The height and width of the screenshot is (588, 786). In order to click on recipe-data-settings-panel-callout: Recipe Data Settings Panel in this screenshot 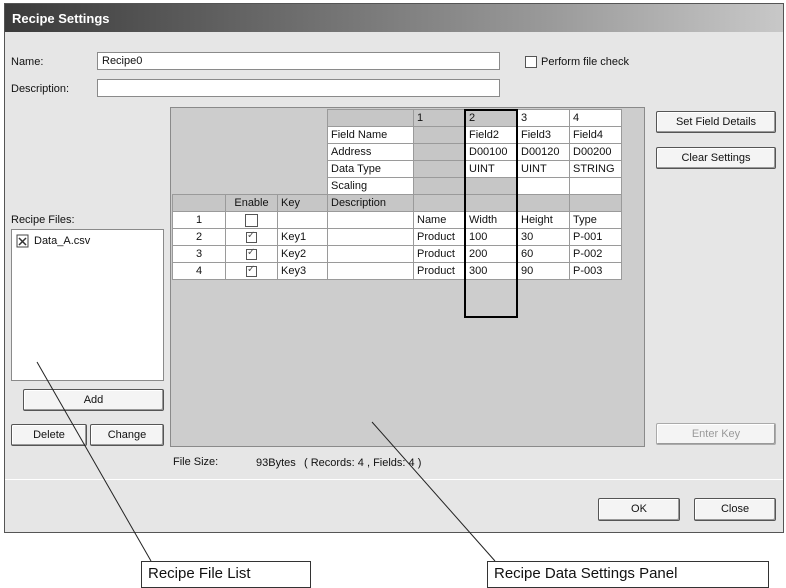, I will do `click(628, 574)`.